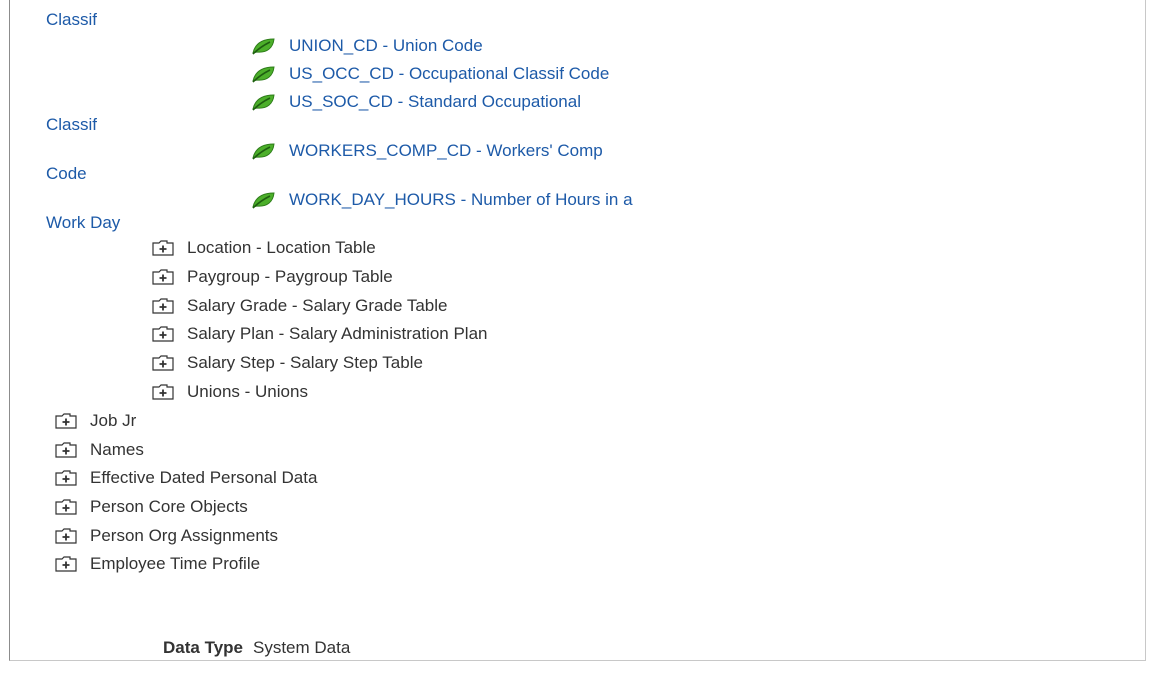  I want to click on tree-folder-node: Effective Dated Personal Data, so click(186, 478).